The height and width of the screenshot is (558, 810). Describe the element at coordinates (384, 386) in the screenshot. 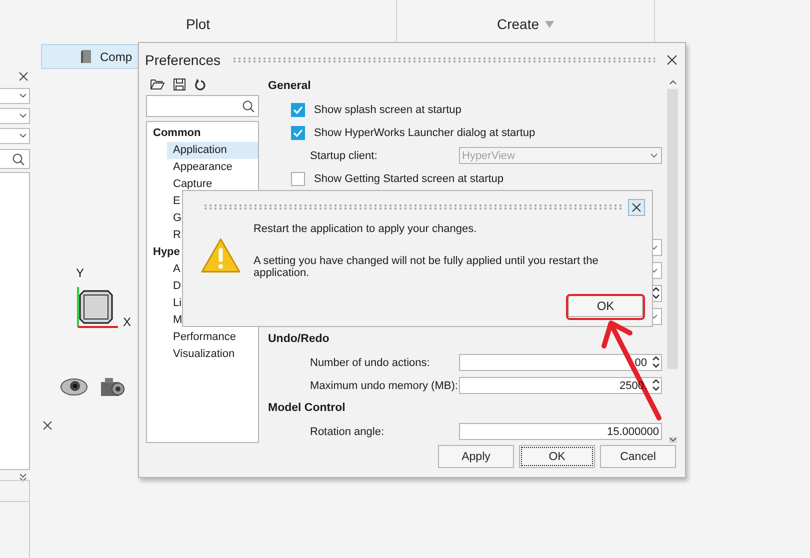

I see `field-label: Maximum undo memory (MB):` at that location.